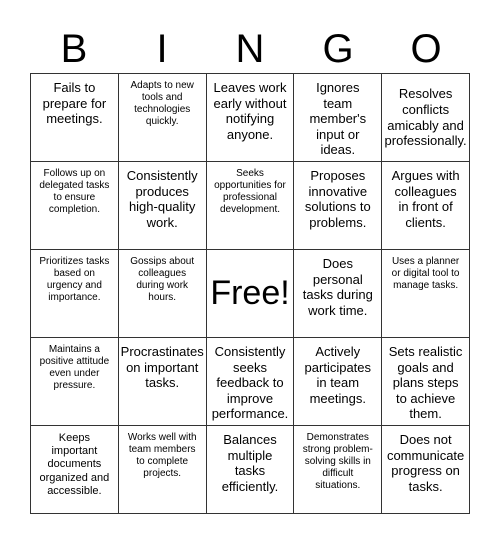 Image resolution: width=500 pixels, height=544 pixels. I want to click on bingo-cell: Actively participates in team meetings., so click(338, 382).